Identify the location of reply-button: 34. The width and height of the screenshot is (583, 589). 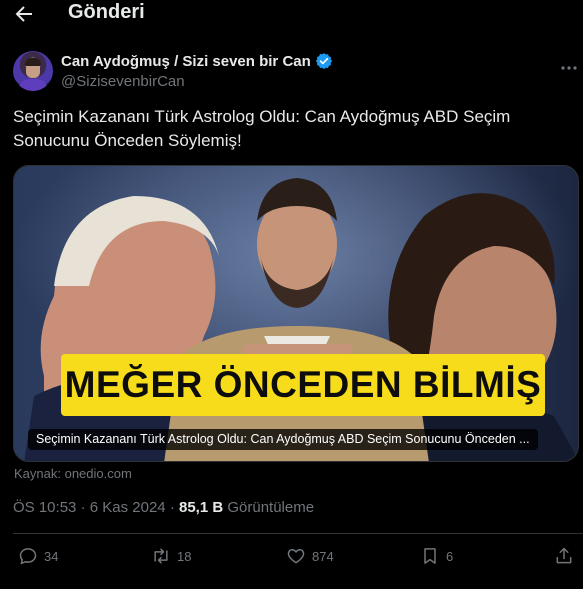
(38, 556).